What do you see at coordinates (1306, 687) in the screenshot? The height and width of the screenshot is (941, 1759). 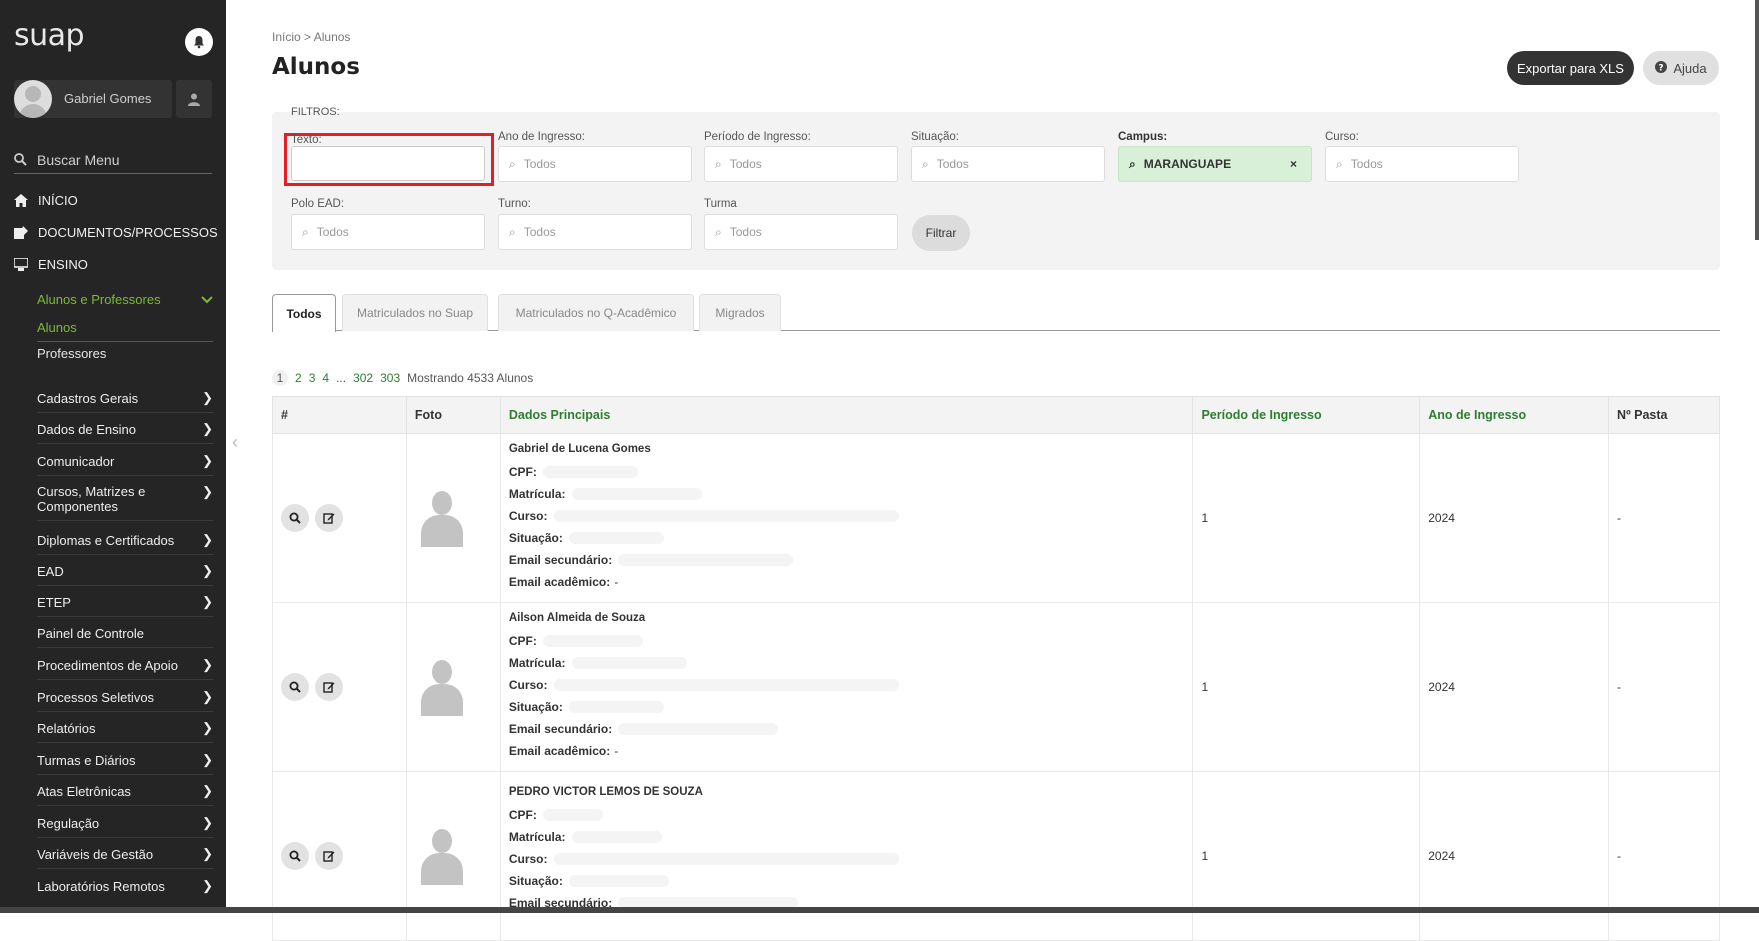 I see `row-periodo: 1` at bounding box center [1306, 687].